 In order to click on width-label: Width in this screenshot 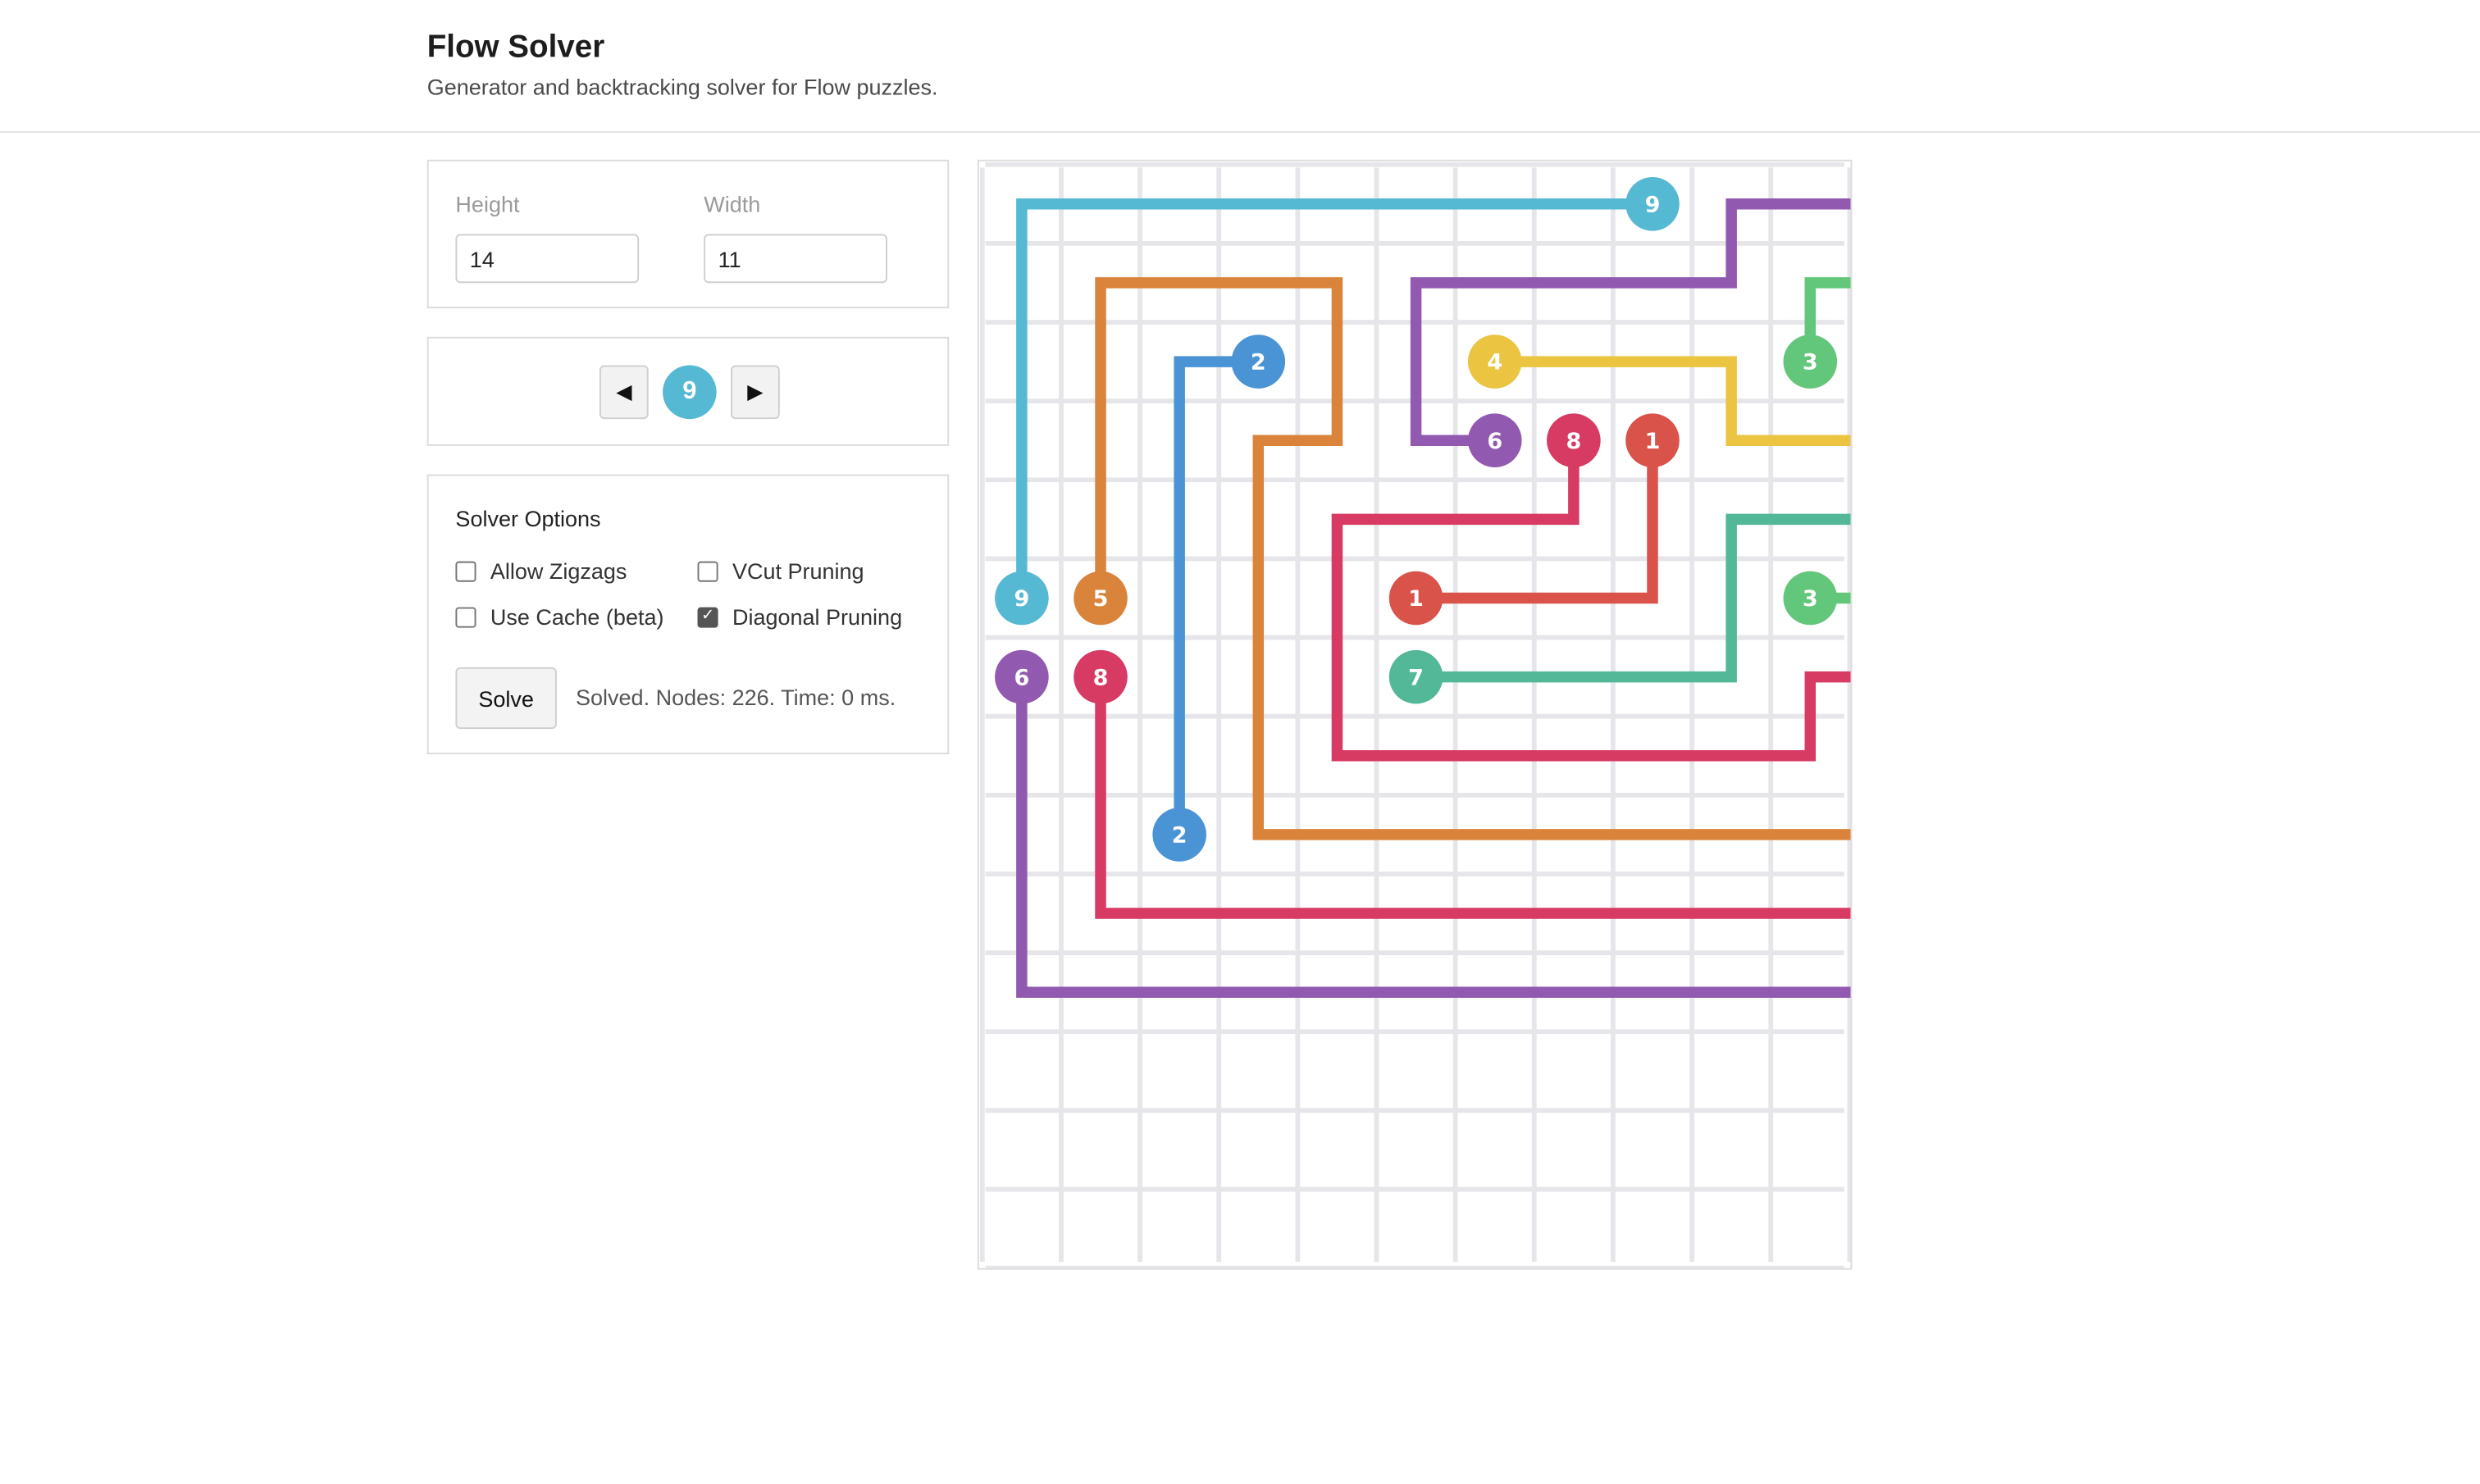, I will do `click(732, 204)`.